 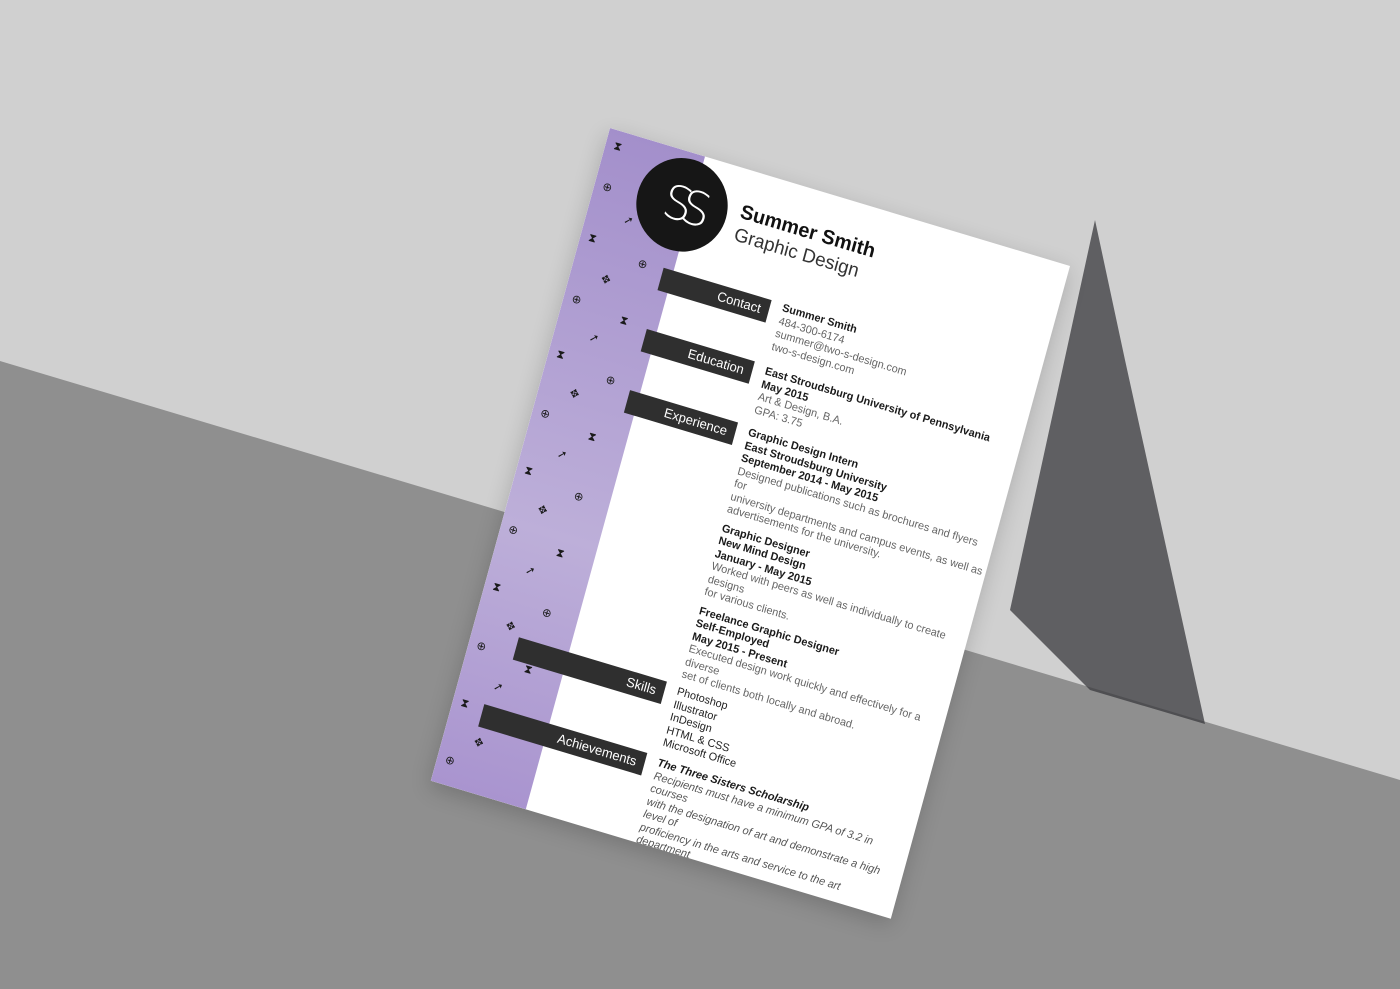 I want to click on section-label-education: Education, so click(x=697, y=356).